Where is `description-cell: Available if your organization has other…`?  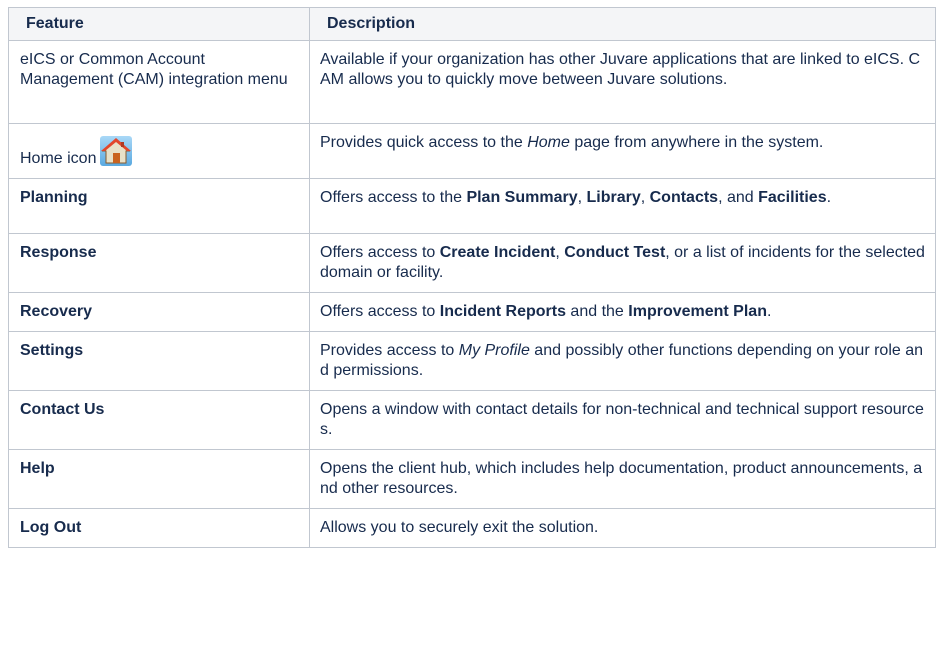
description-cell: Available if your organization has other… is located at coordinates (622, 82).